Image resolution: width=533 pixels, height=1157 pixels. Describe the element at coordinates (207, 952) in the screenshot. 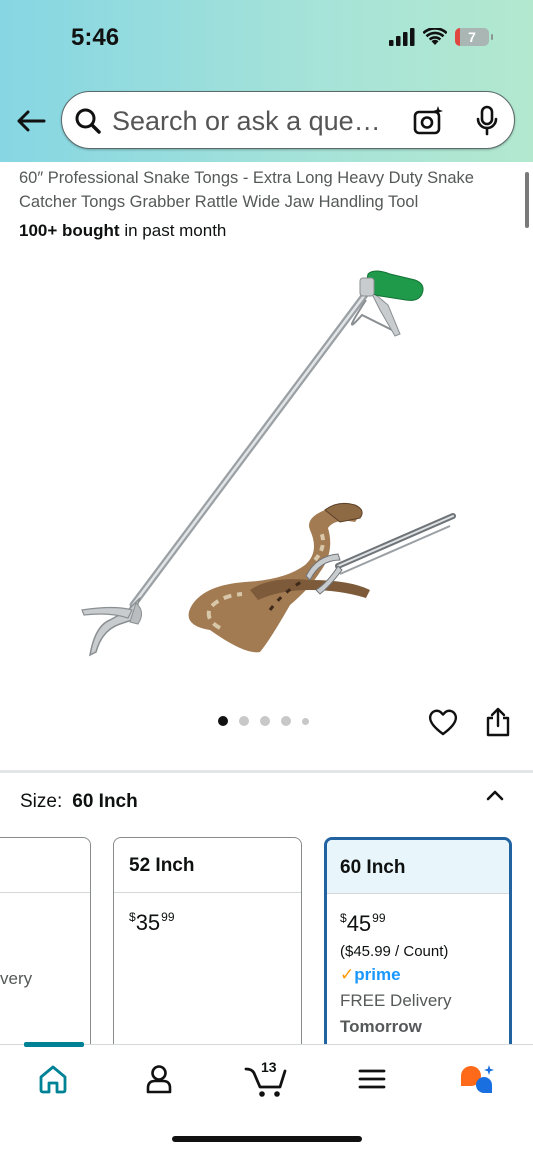

I see `size-option-card: 52 Inch $3599` at that location.